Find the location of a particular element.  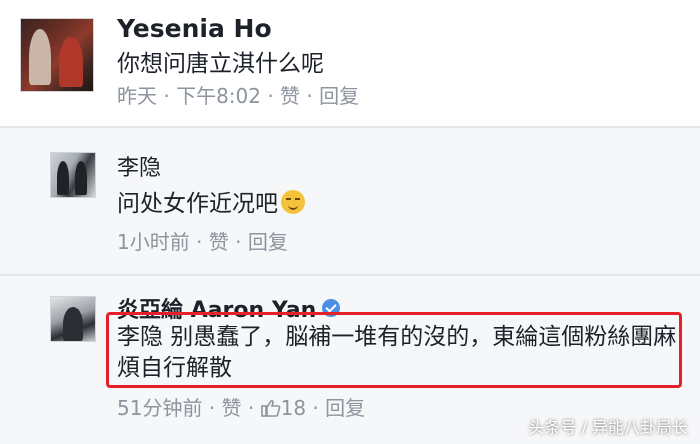

comment-meta: 51分钟前 · 赞 · 18 · 回复 is located at coordinates (241, 406).